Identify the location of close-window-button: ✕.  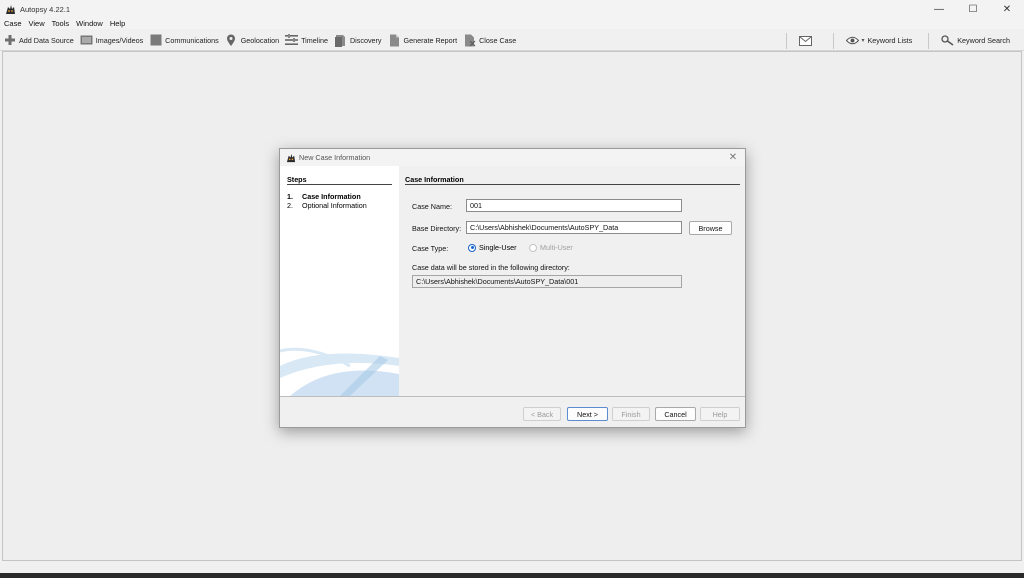
(1007, 9).